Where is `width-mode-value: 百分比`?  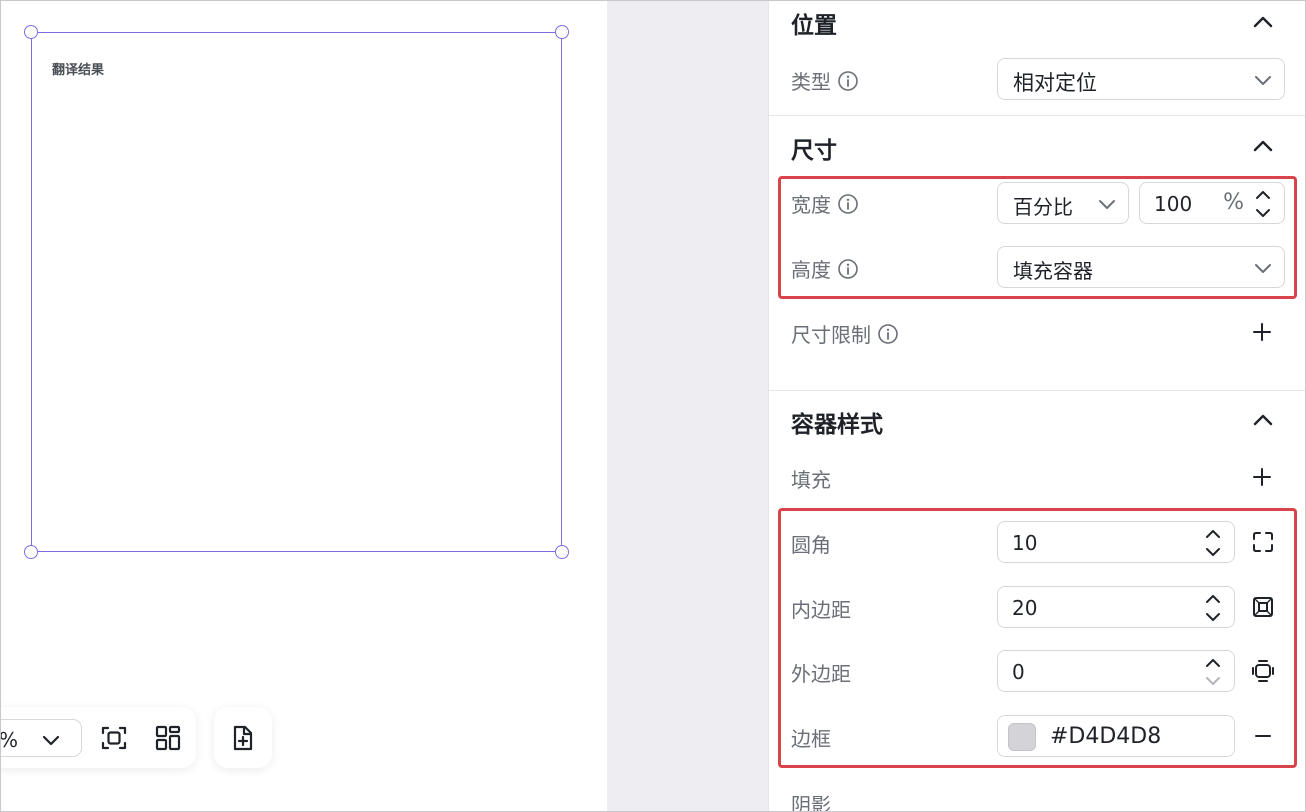 width-mode-value: 百分比 is located at coordinates (1043, 207).